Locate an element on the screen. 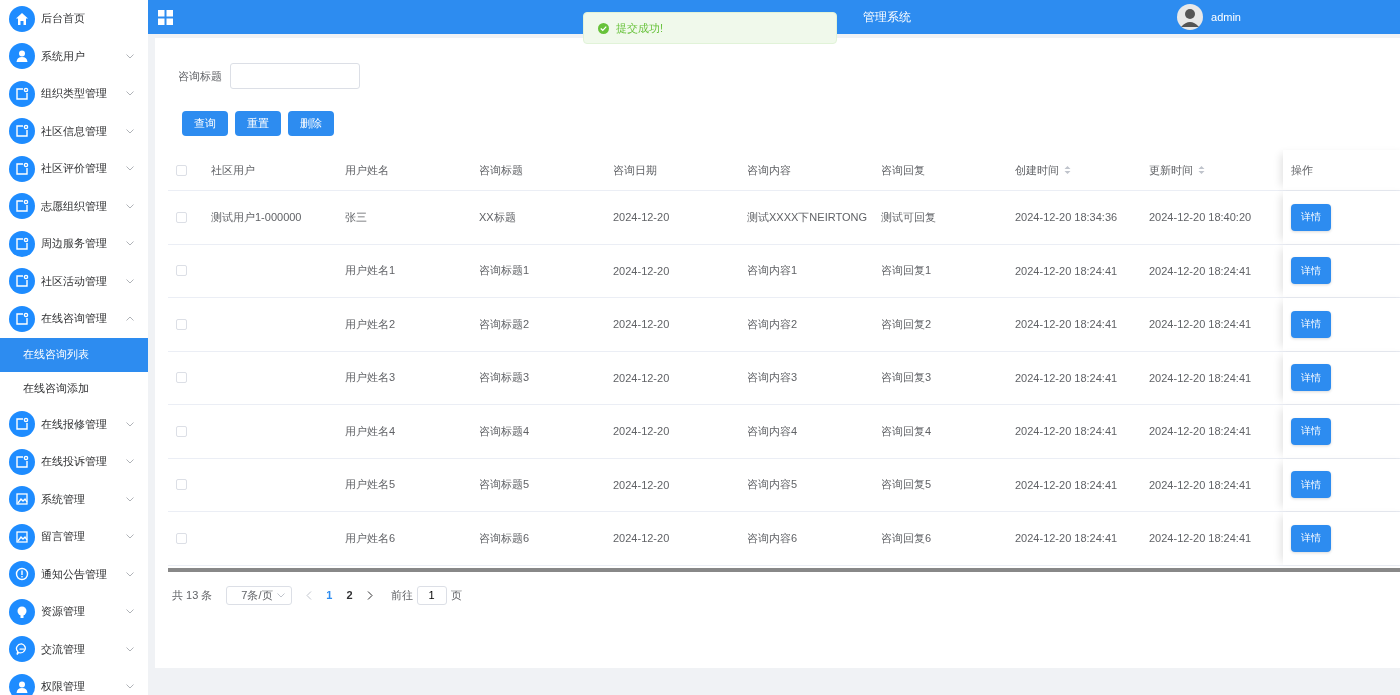 The image size is (1400, 695). table-cell: 用户姓名6 is located at coordinates (370, 538).